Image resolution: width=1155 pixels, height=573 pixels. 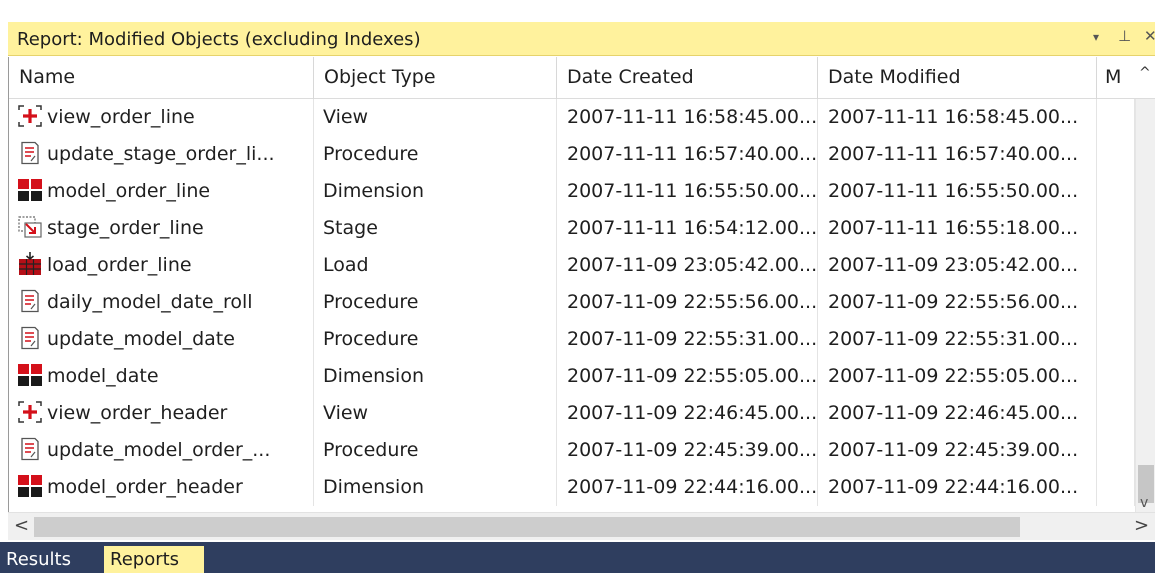 I want to click on cell-object-type: Load, so click(x=435, y=265).